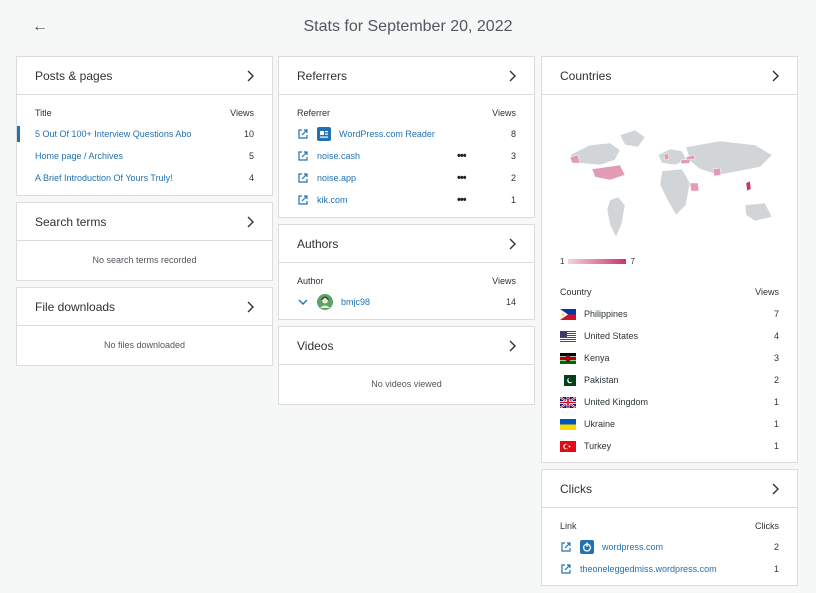  I want to click on table-row: wordpress.com 2, so click(669, 547).